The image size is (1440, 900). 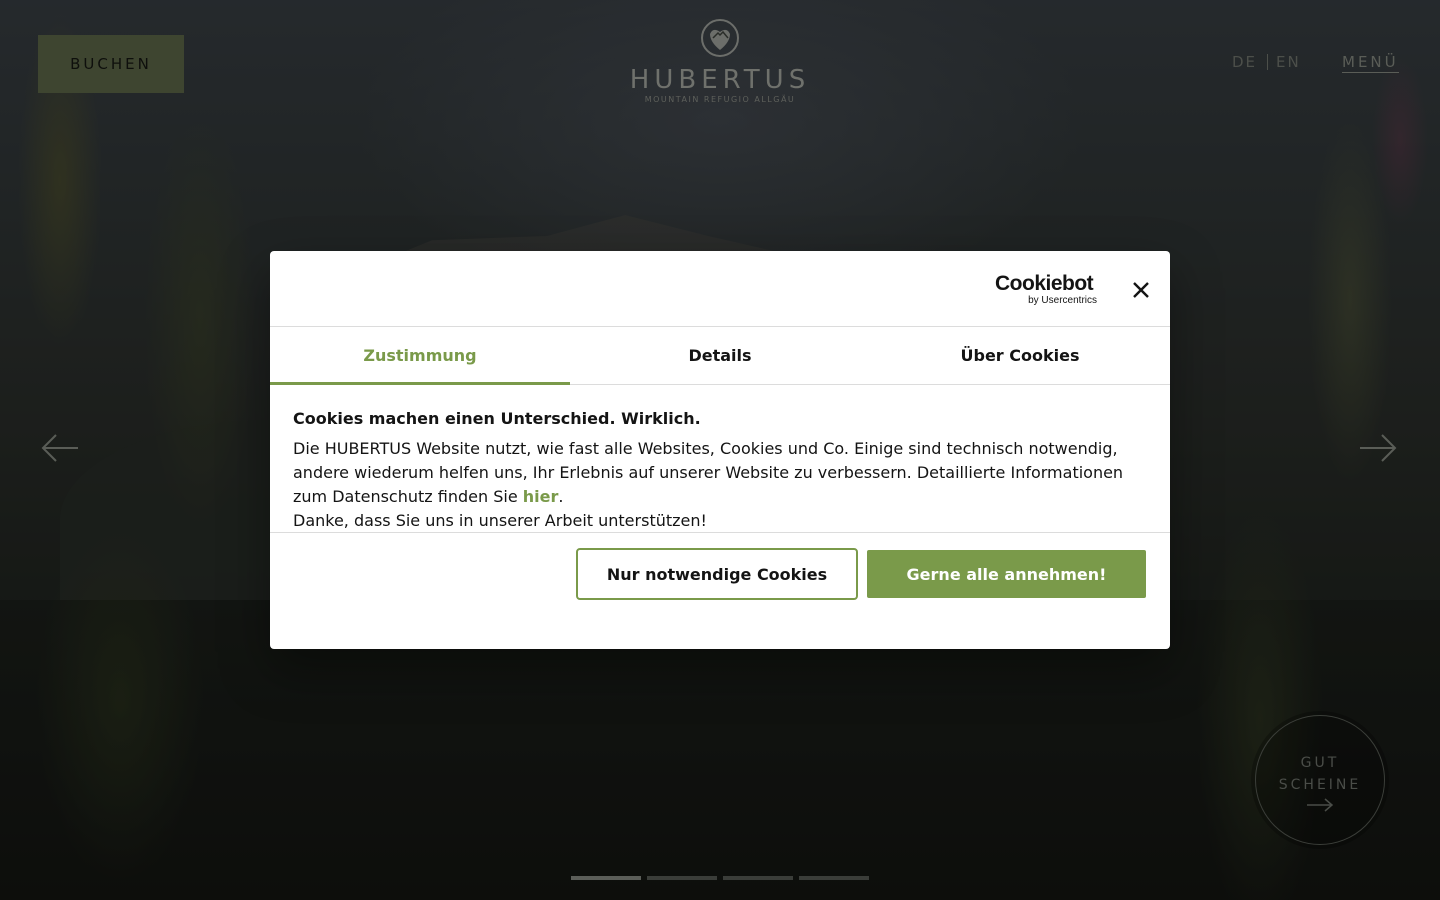 I want to click on tab-details: Details, so click(x=720, y=355).